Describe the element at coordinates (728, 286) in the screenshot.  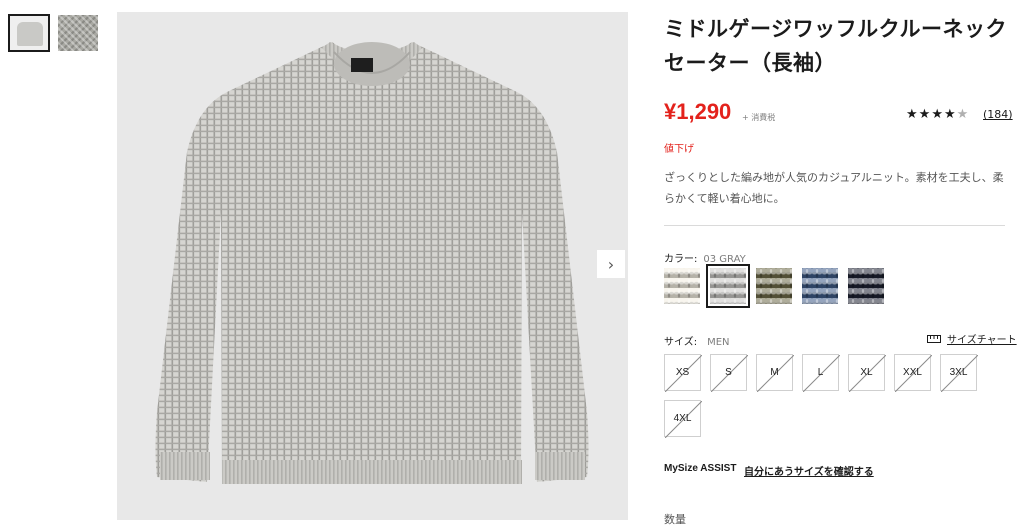
I see `color-swatch-gray` at that location.